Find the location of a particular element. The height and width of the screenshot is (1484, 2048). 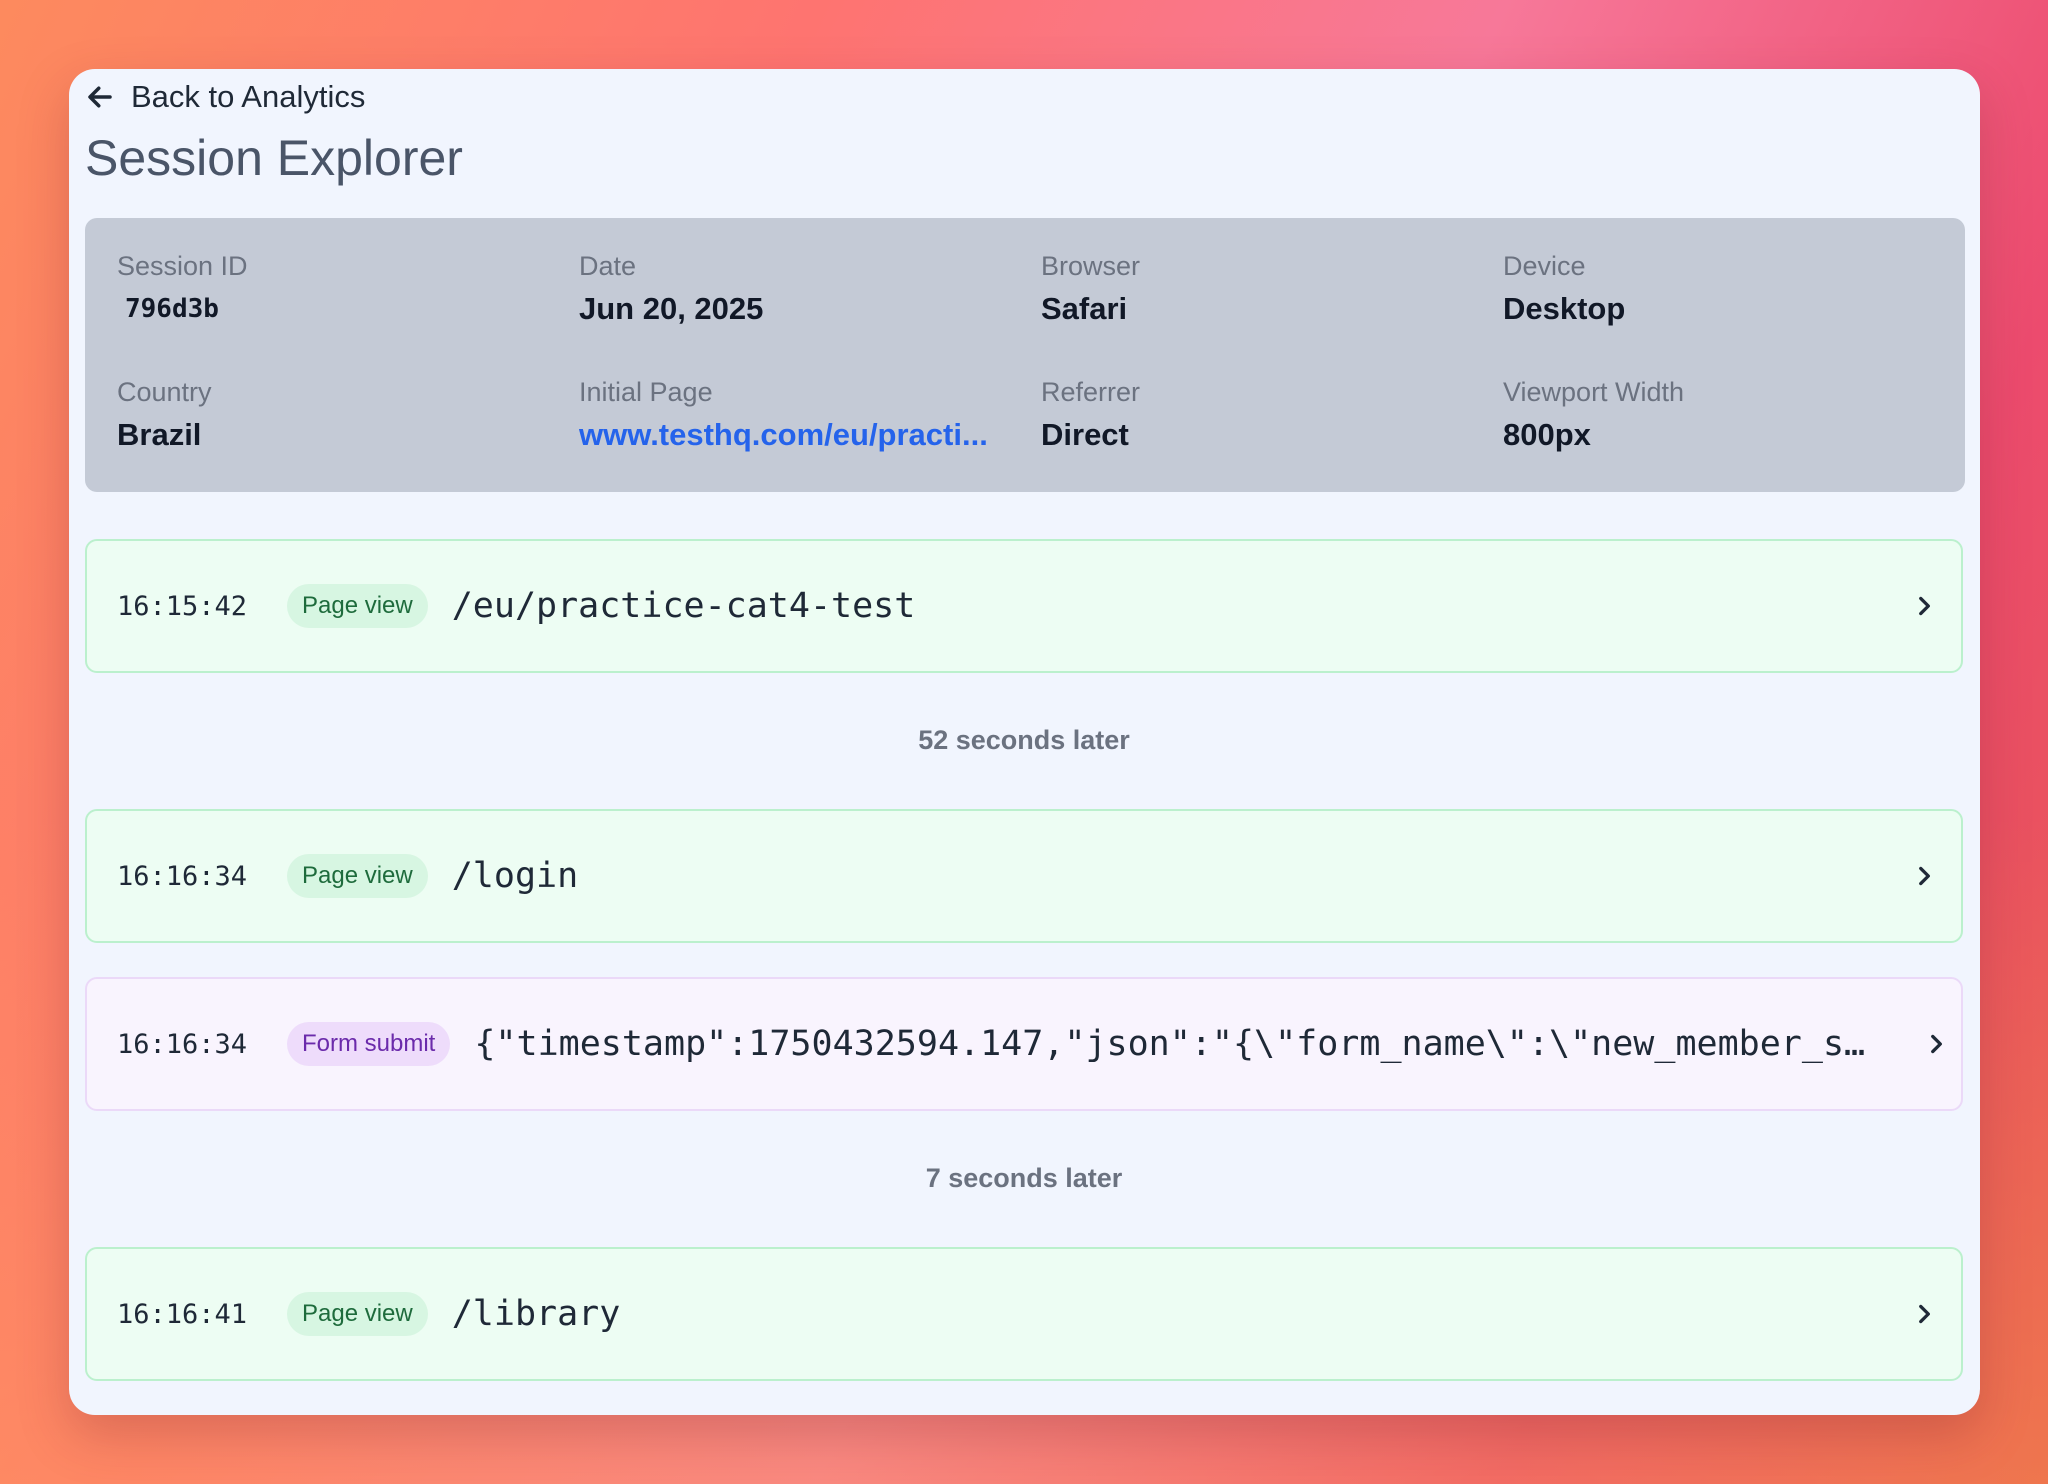

country-value: Brazil is located at coordinates (159, 434).